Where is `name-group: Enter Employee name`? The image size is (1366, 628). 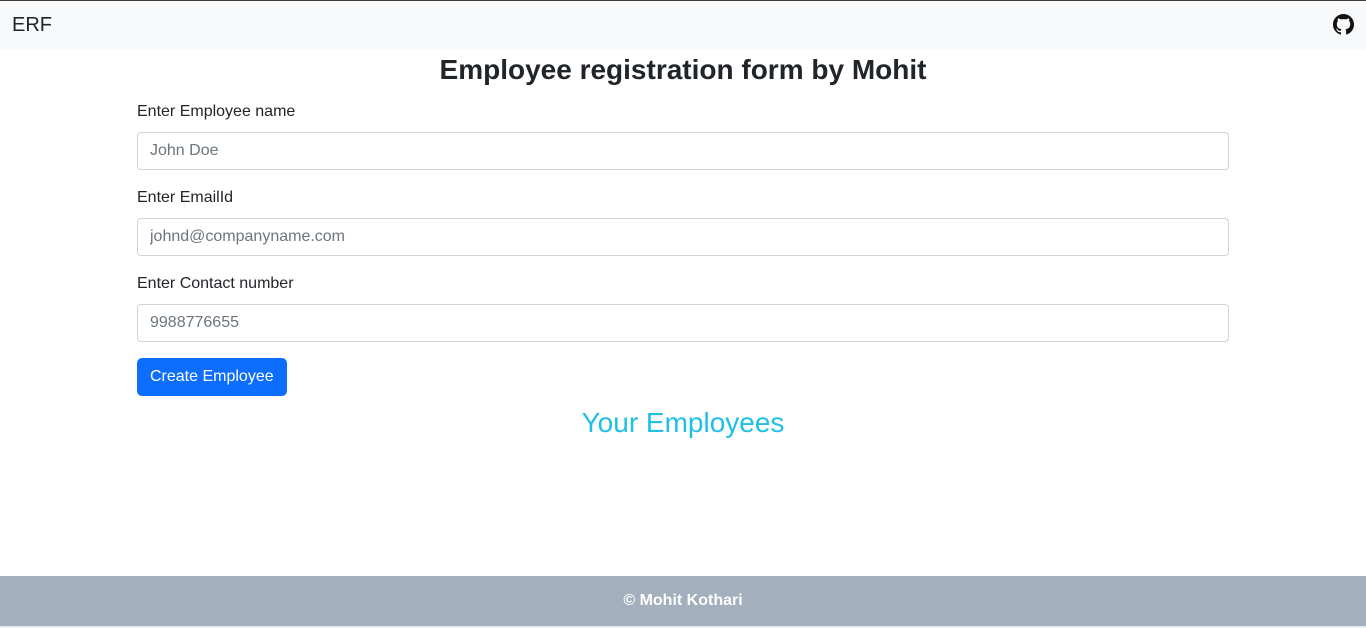 name-group: Enter Employee name is located at coordinates (683, 135).